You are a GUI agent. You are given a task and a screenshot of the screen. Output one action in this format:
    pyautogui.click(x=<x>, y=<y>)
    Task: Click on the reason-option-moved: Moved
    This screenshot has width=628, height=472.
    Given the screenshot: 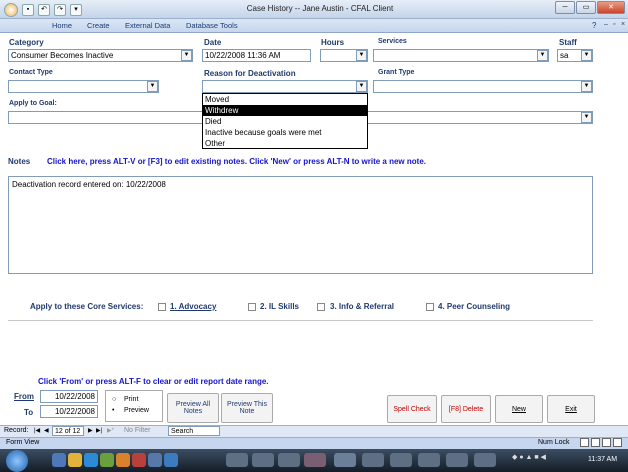 What is the action you would take?
    pyautogui.click(x=285, y=99)
    